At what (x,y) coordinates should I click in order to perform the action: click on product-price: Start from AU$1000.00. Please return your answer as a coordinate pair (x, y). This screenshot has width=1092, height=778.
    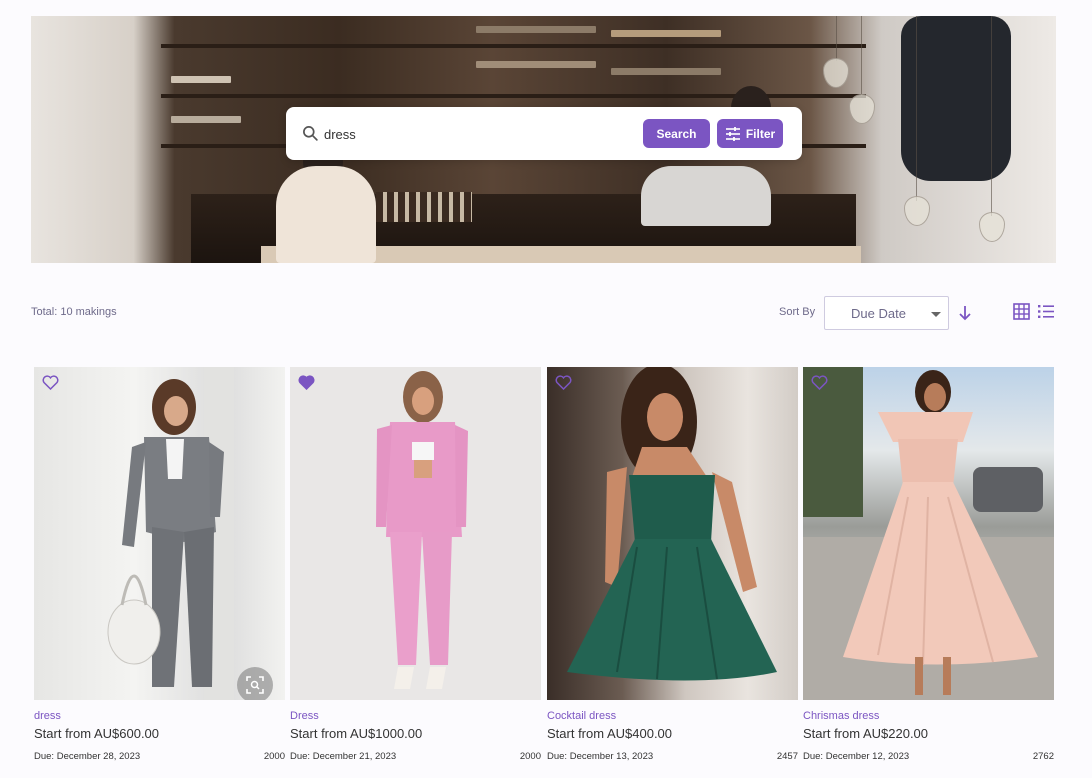
    Looking at the image, I should click on (356, 733).